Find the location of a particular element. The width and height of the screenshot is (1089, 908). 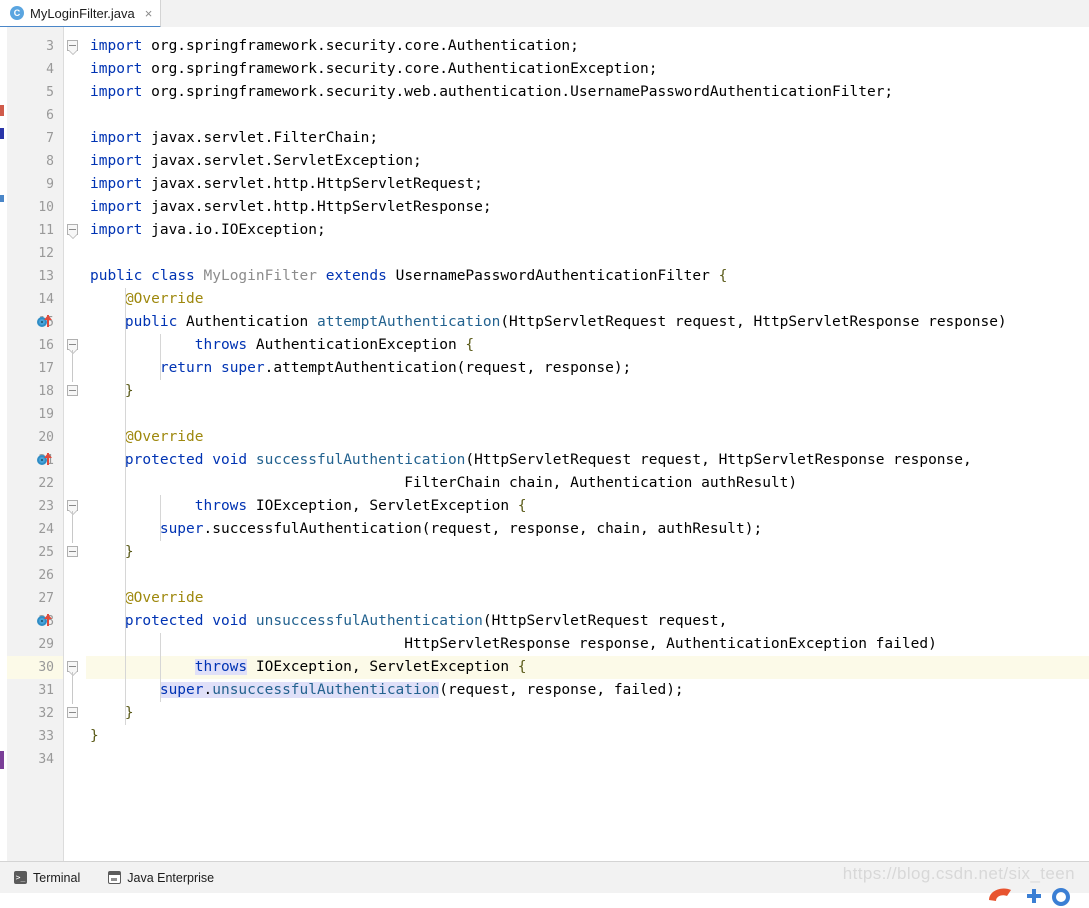

status-bar: >_ Terminal Java Enterprise is located at coordinates (544, 877).